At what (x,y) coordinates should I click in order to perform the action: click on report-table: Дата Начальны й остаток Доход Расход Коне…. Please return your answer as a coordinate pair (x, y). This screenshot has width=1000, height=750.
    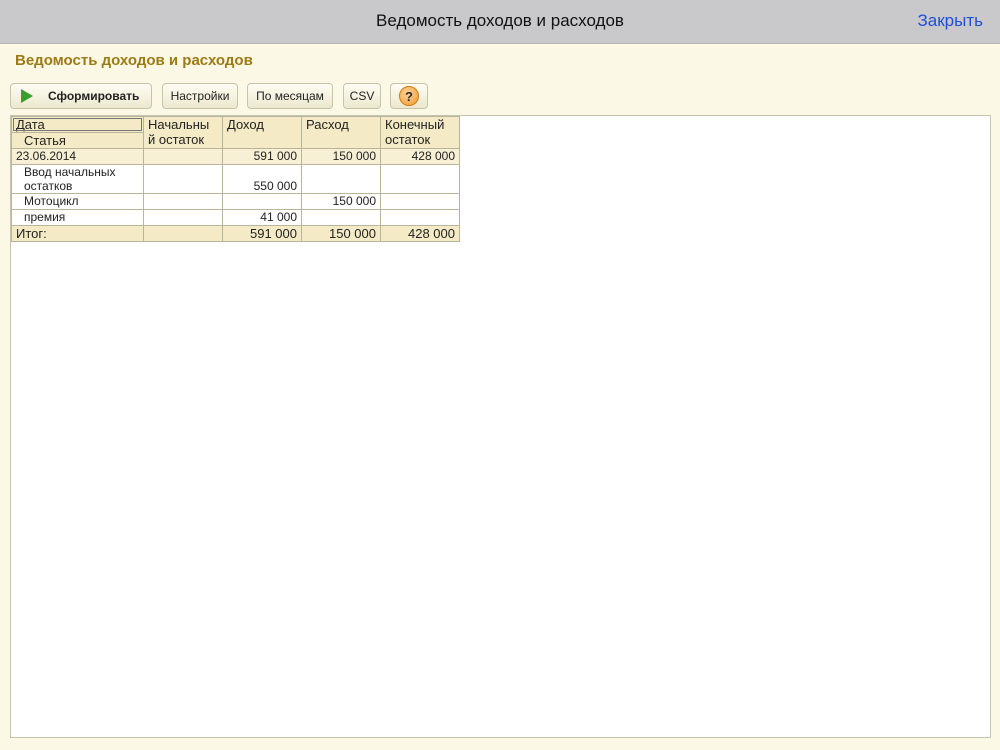
    Looking at the image, I should click on (235, 179).